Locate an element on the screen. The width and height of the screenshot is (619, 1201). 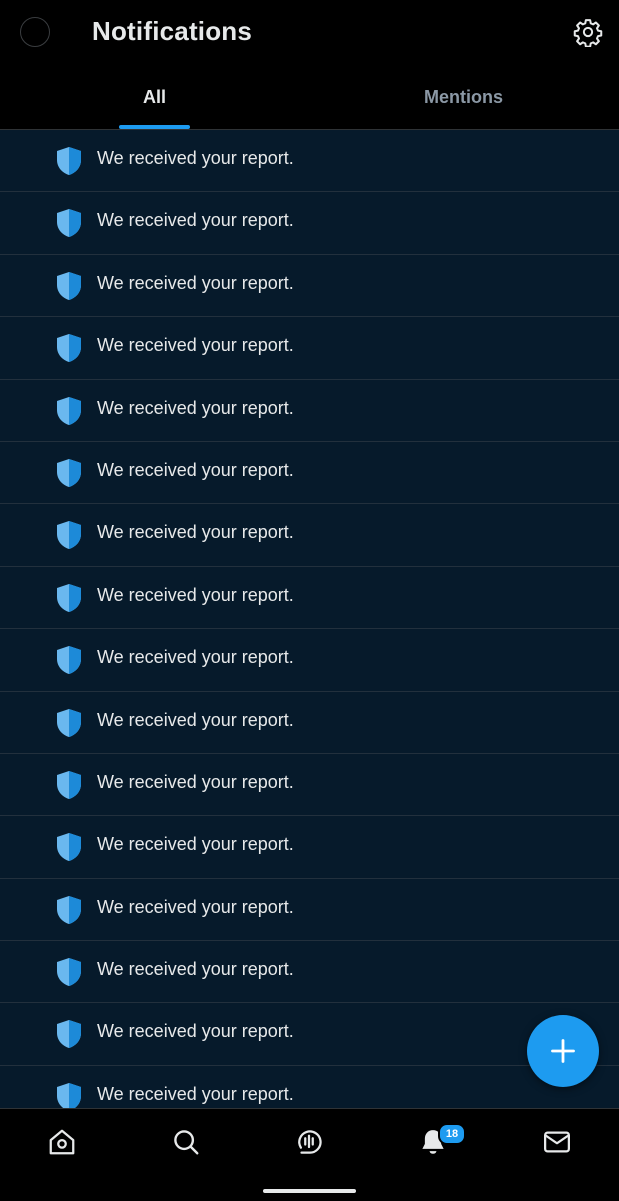
notification-tabs: All Mentions is located at coordinates (309, 98).